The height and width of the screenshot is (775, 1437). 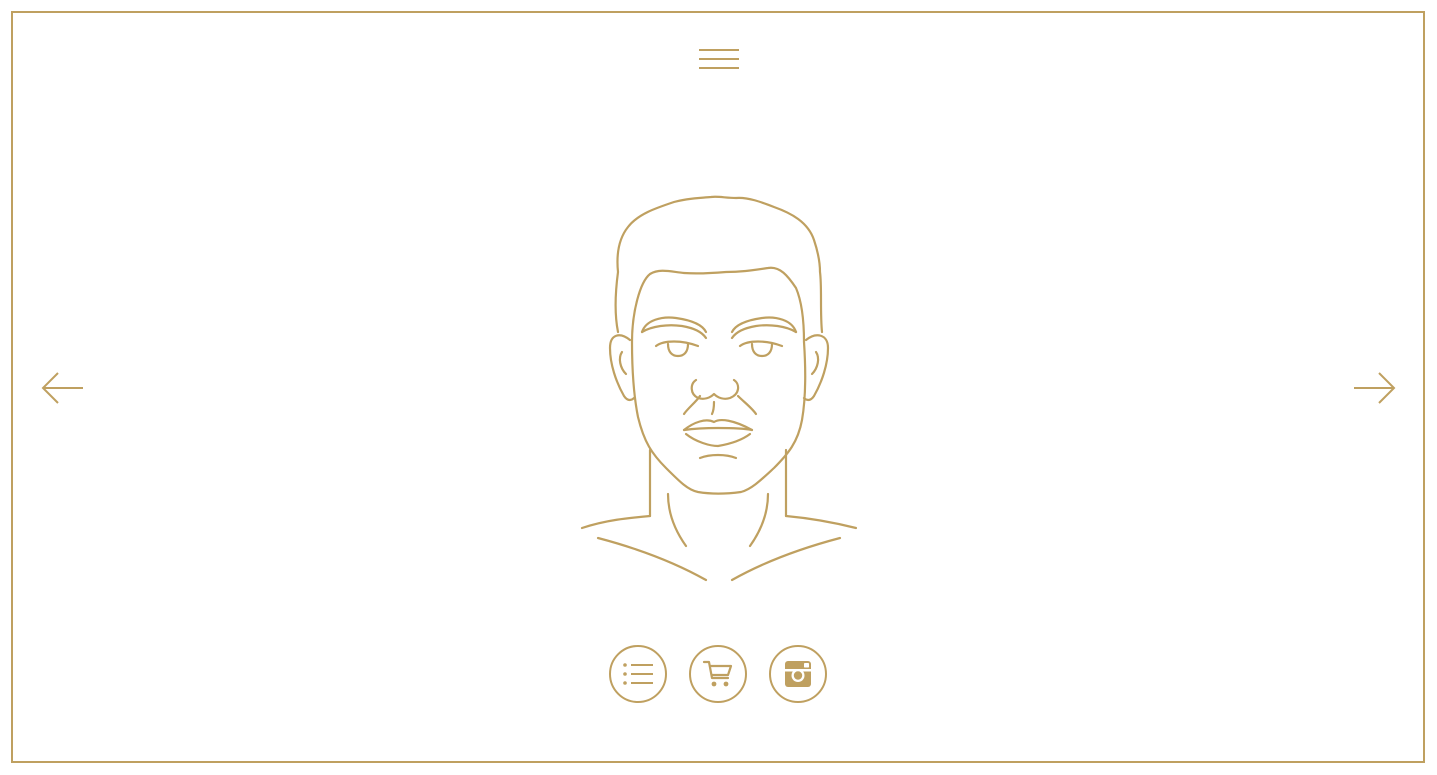 I want to click on list-button, so click(x=638, y=674).